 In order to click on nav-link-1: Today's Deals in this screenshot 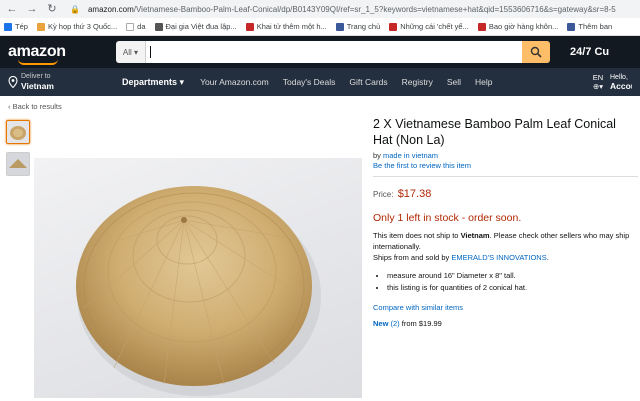, I will do `click(309, 82)`.